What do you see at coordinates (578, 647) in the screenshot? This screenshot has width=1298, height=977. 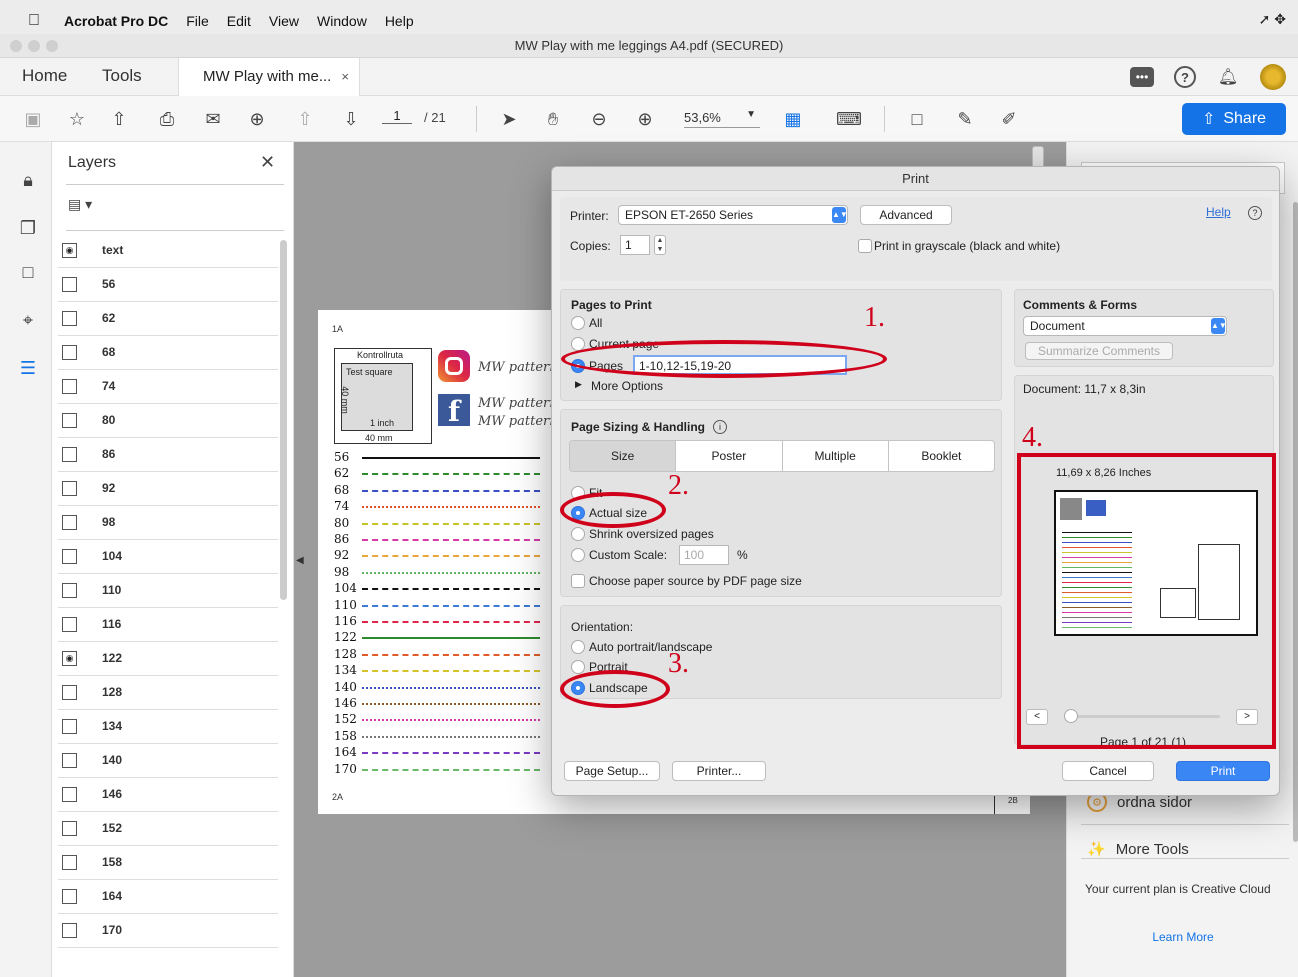 I see `auto-orientation-radio` at bounding box center [578, 647].